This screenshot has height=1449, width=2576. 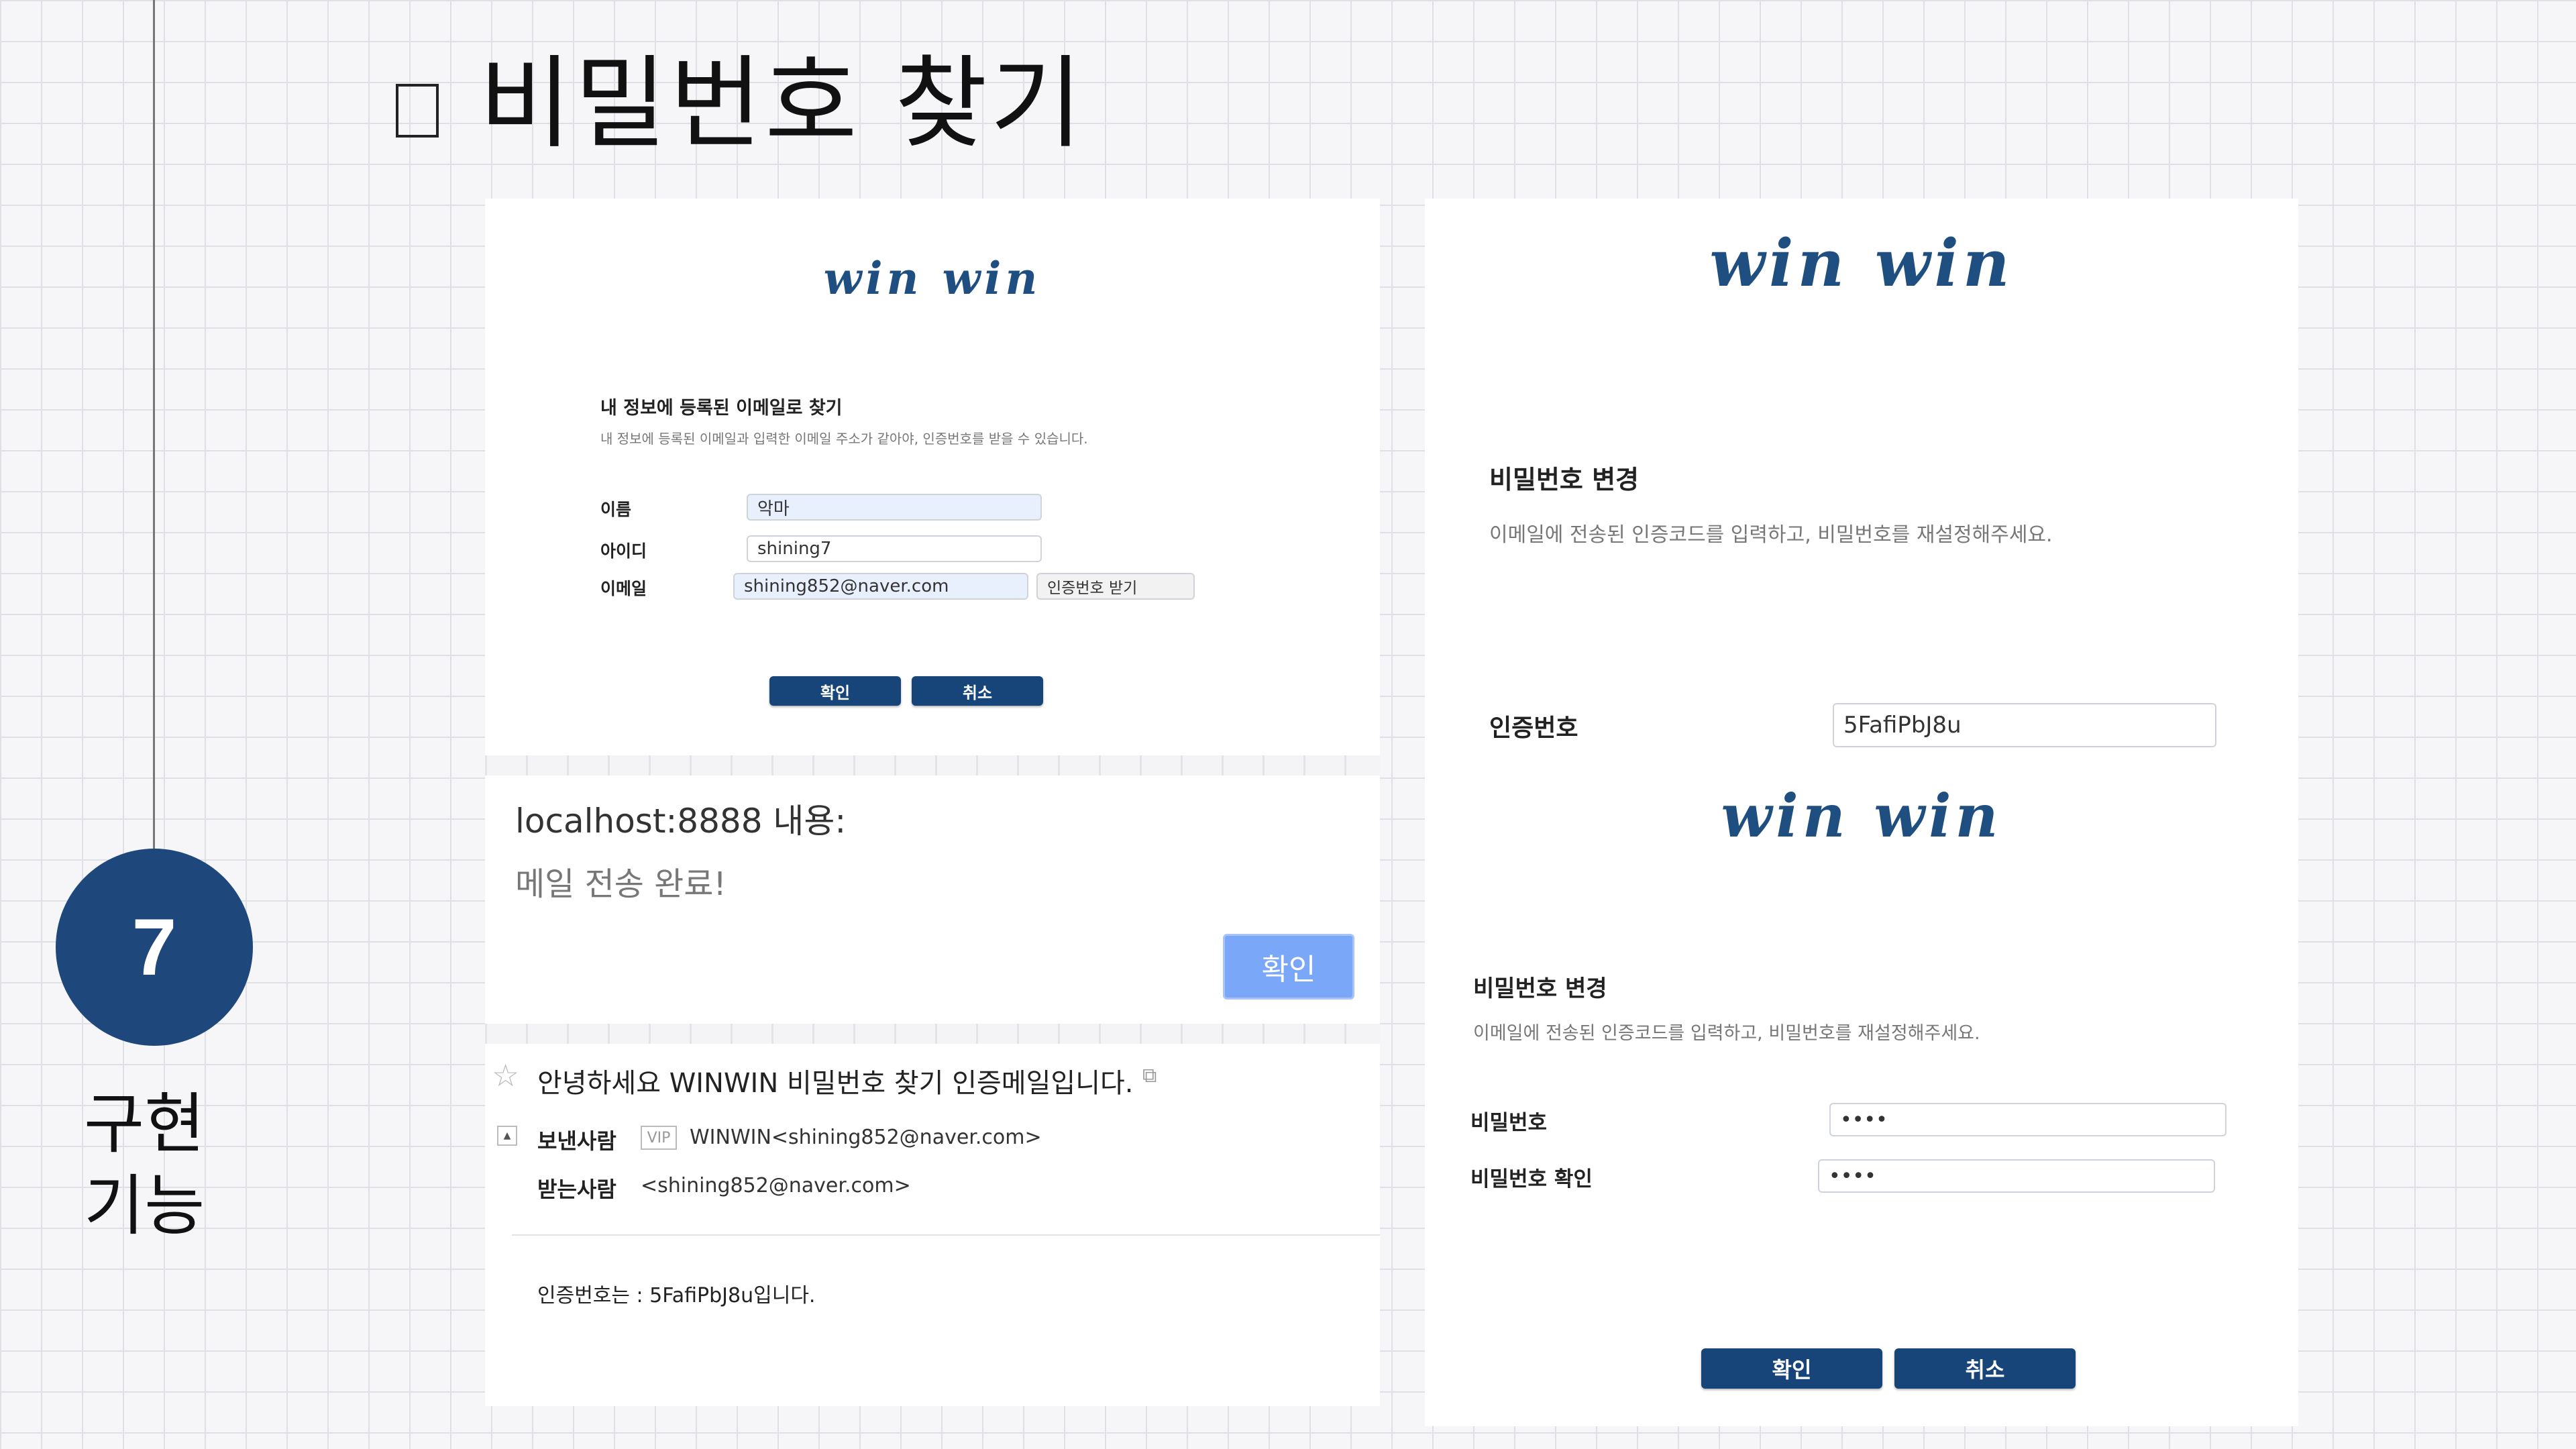 What do you see at coordinates (2016, 1176) in the screenshot?
I see `password-confirm-field: ••••` at bounding box center [2016, 1176].